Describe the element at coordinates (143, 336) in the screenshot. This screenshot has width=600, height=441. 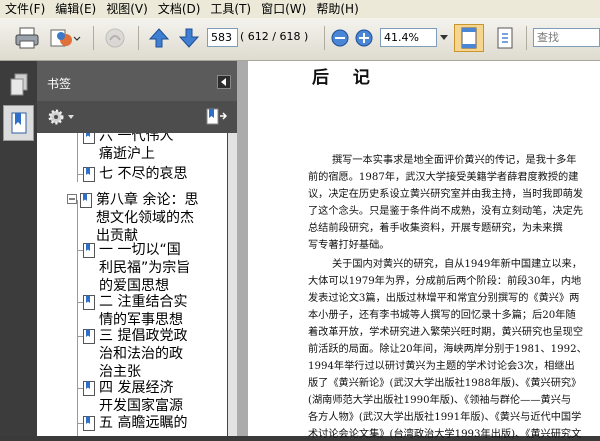
I see `bookmark-label: 三 提倡政党政` at that location.